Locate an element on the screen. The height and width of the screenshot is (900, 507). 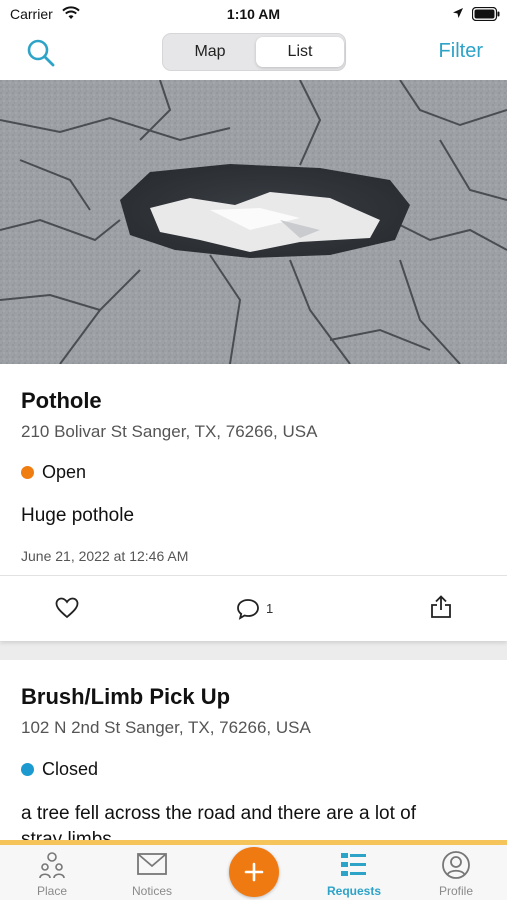
status-bar: Carrier 1:10 AM is located at coordinates (253, 14).